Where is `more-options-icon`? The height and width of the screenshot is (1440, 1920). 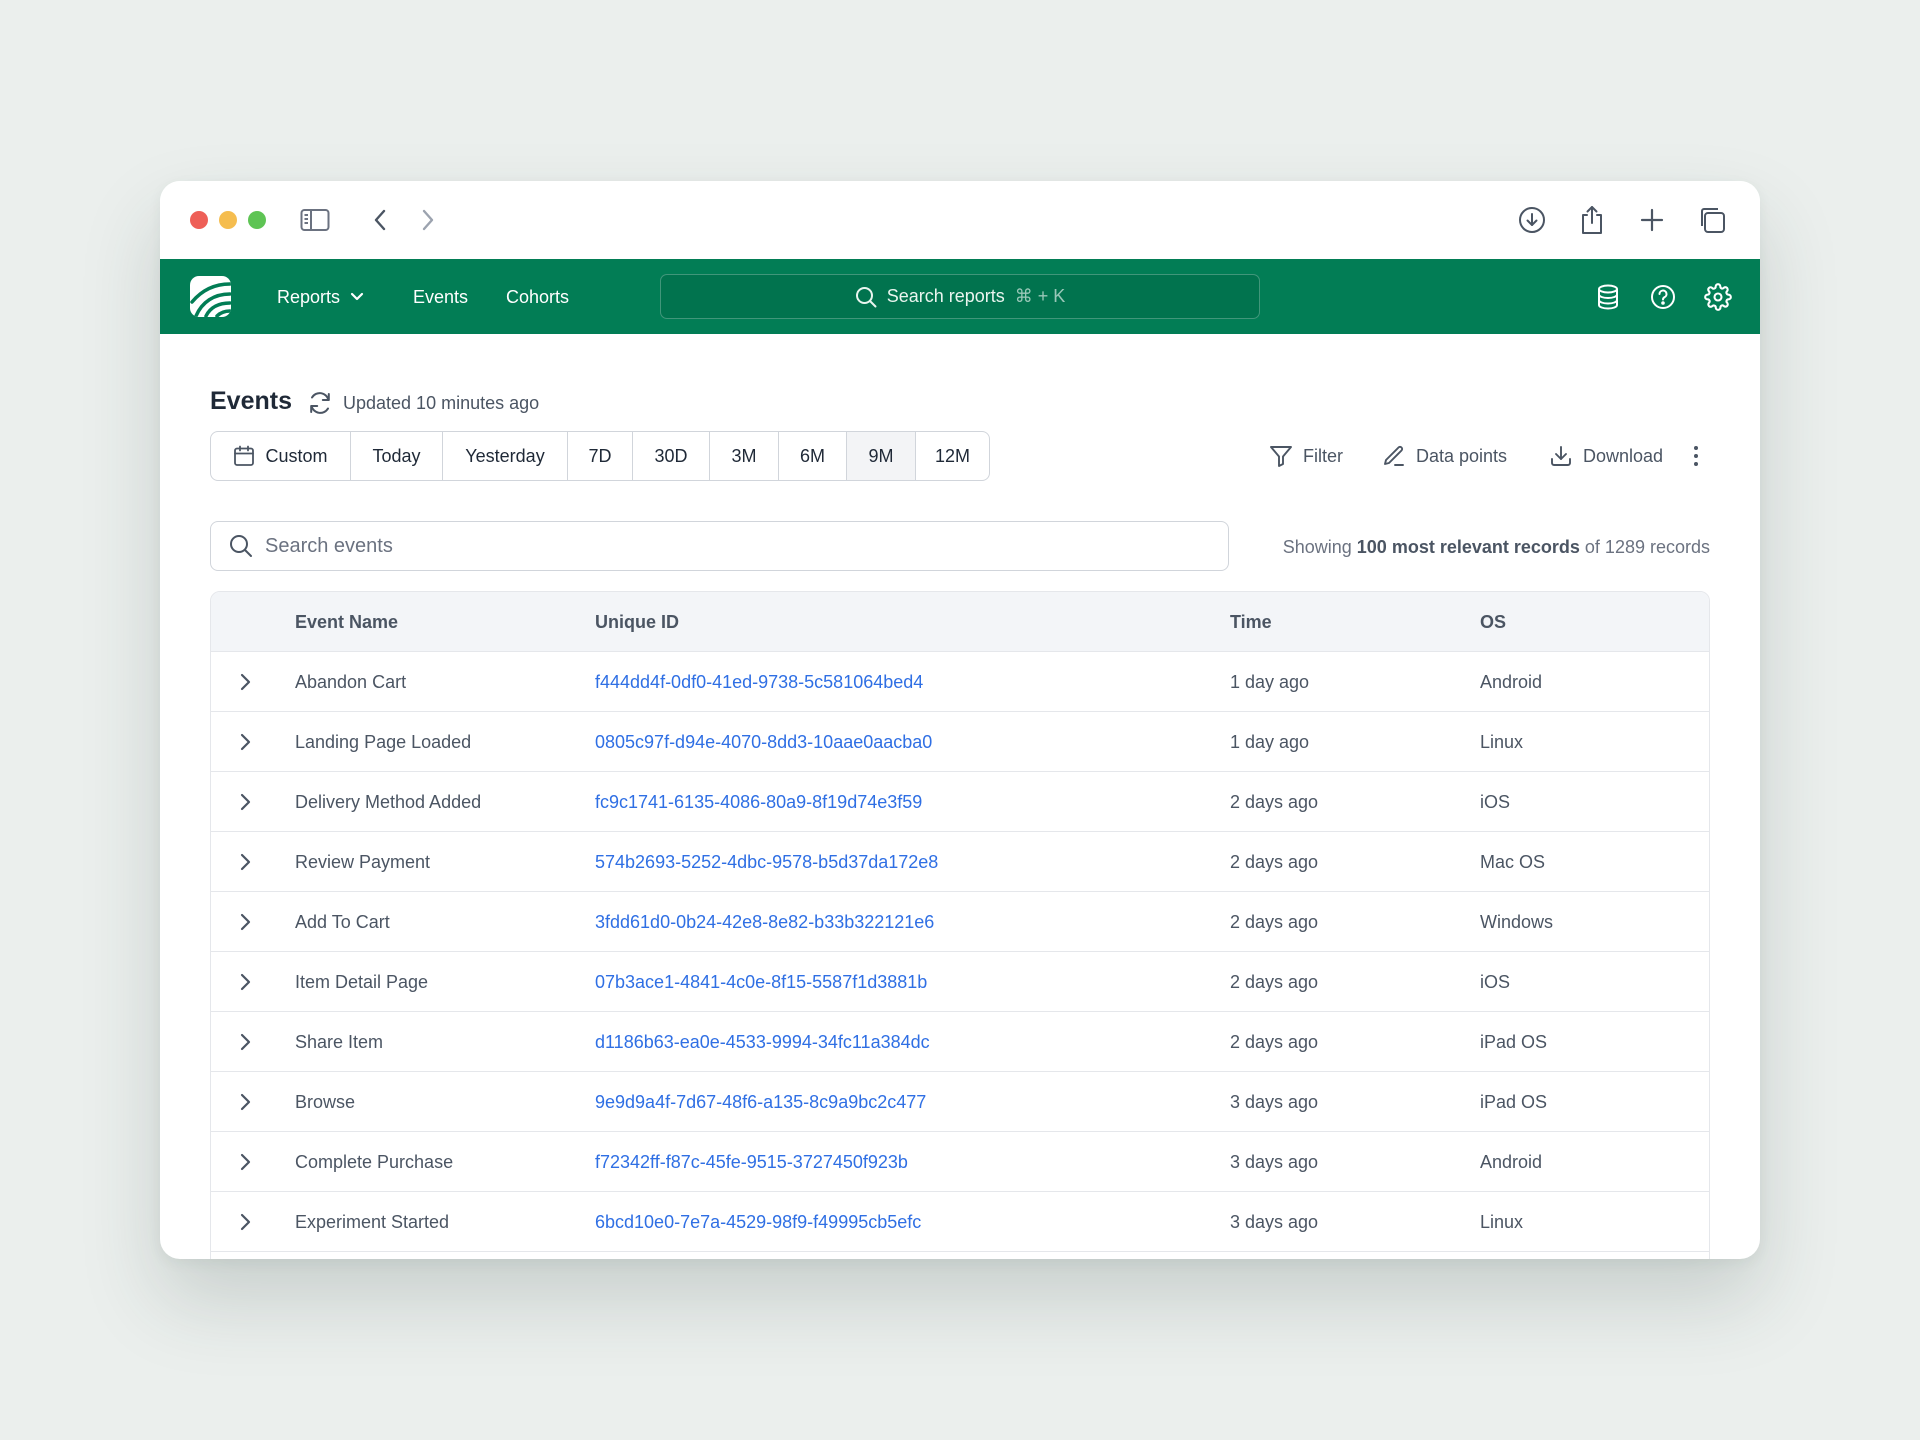 more-options-icon is located at coordinates (1696, 456).